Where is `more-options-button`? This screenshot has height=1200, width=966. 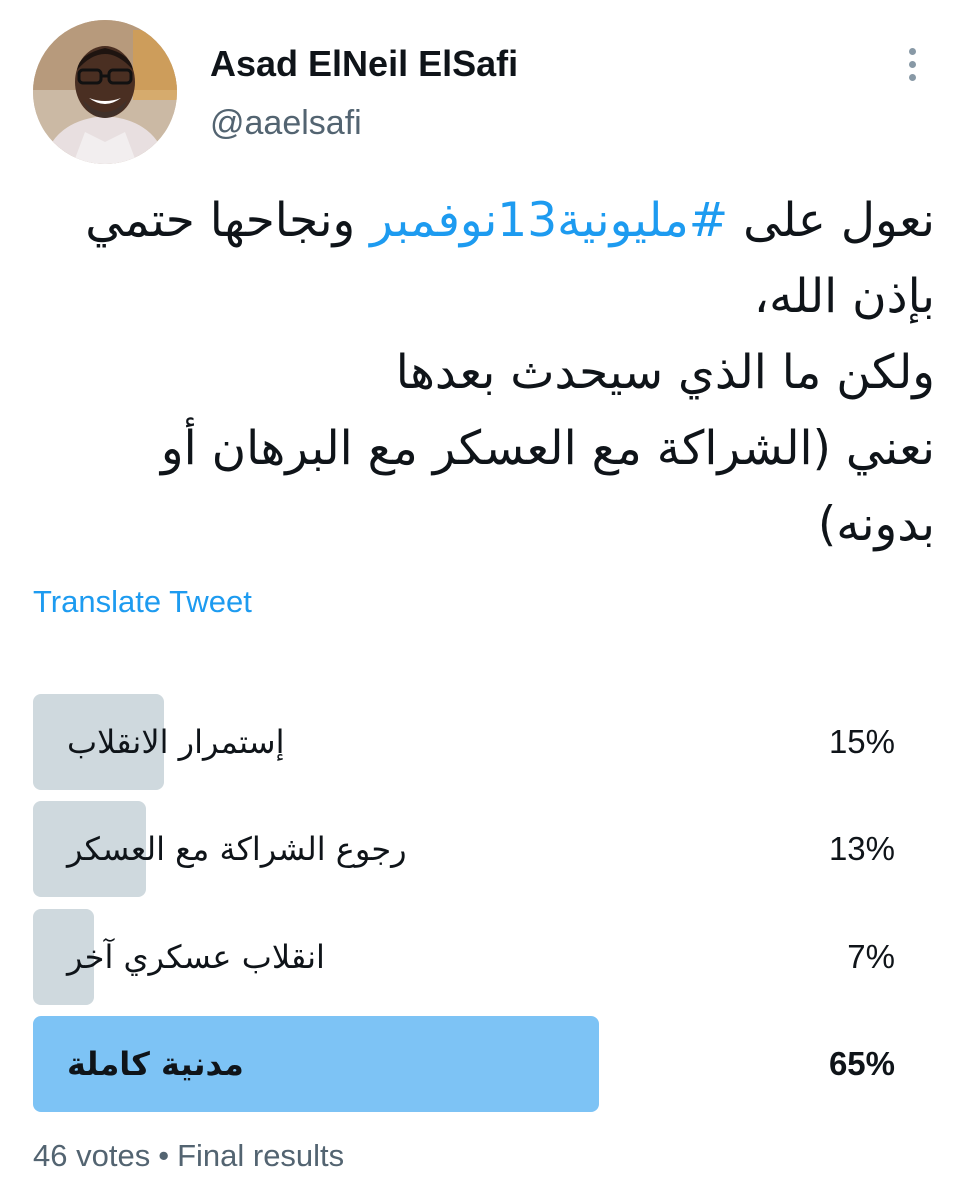
more-options-button is located at coordinates (912, 64).